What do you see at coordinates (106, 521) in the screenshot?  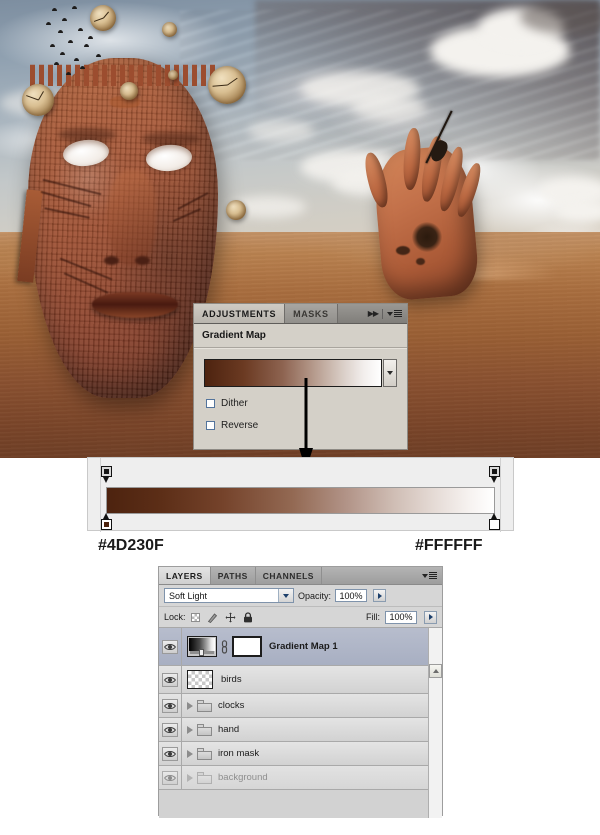 I see `color-stop-left` at bounding box center [106, 521].